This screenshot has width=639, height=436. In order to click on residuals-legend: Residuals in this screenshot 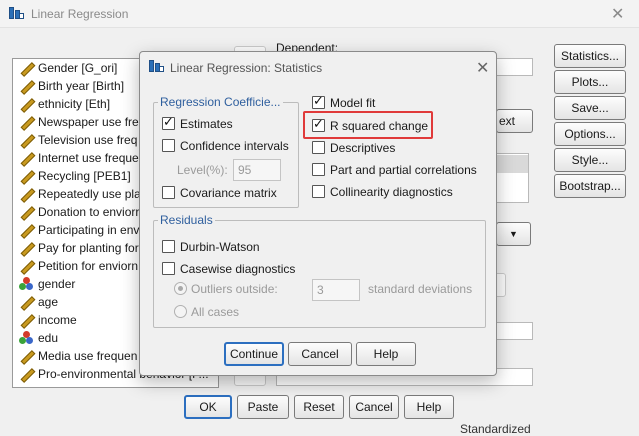, I will do `click(186, 220)`.